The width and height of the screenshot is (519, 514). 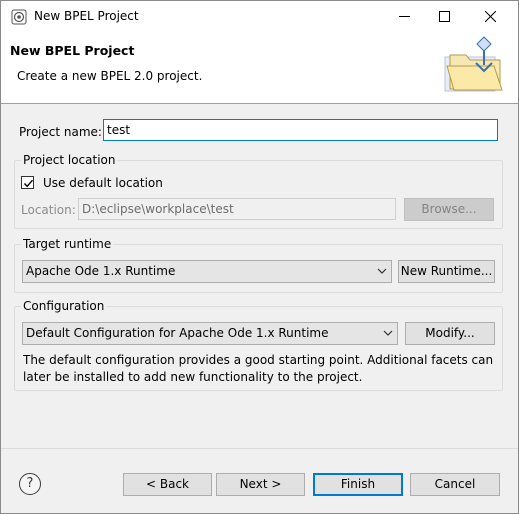 I want to click on use-default-location-checkbox, so click(x=27, y=182).